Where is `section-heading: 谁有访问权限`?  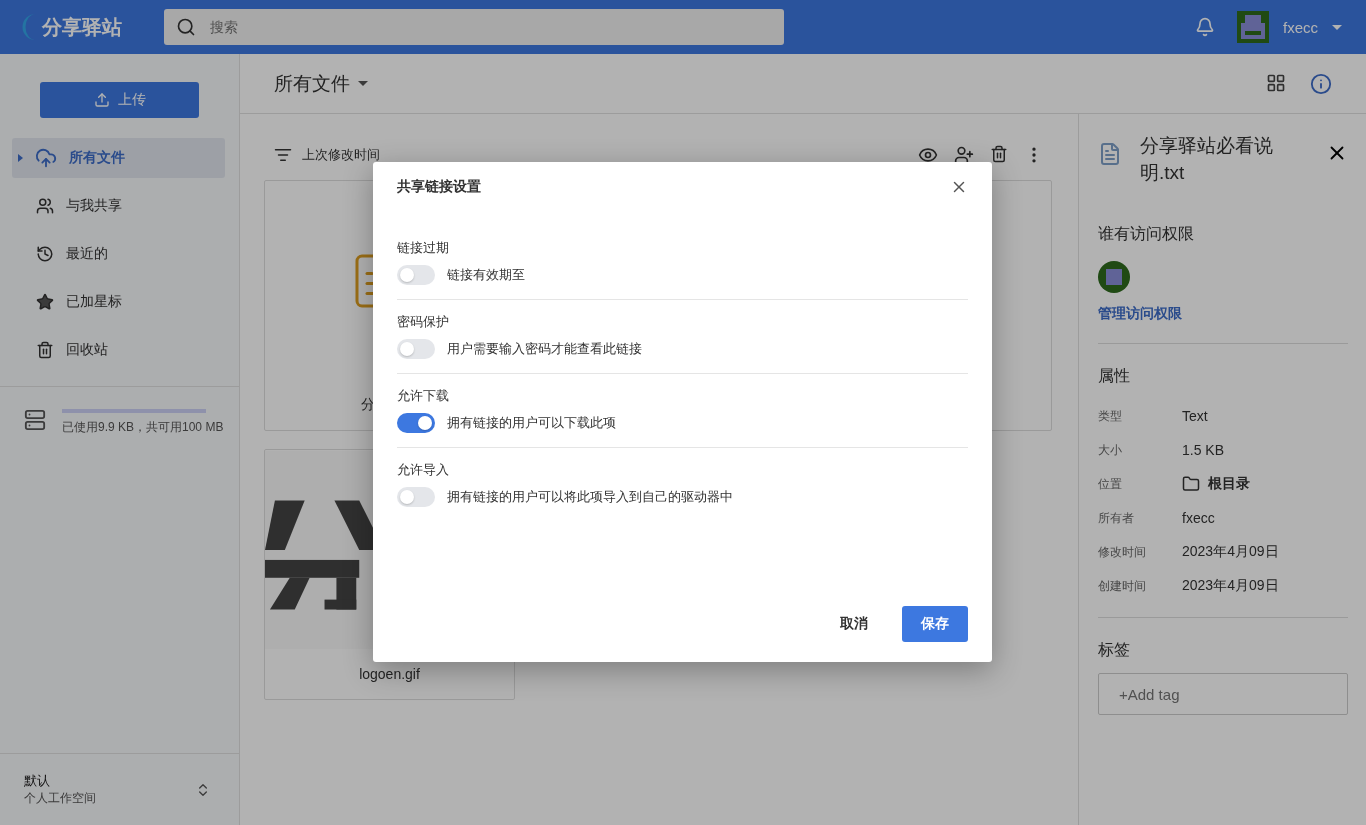 section-heading: 谁有访问权限 is located at coordinates (1146, 234).